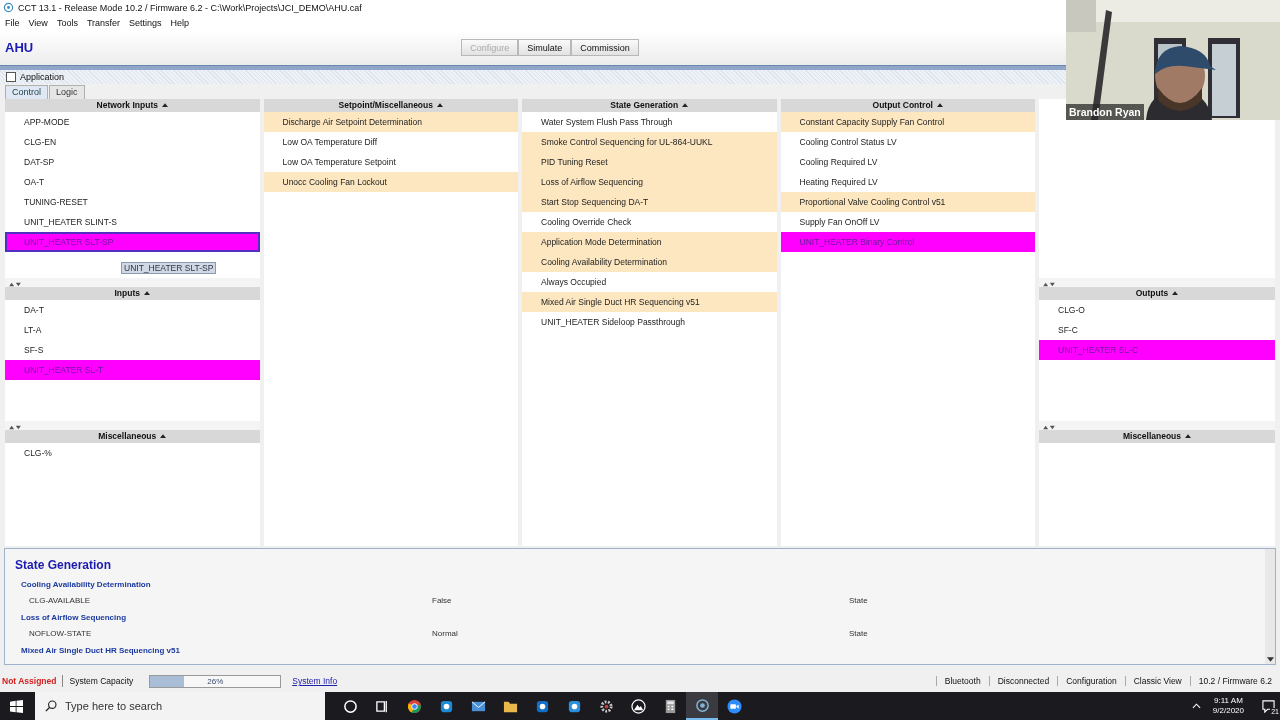 Image resolution: width=1280 pixels, height=720 pixels. What do you see at coordinates (859, 601) in the screenshot?
I see `point-type: State` at bounding box center [859, 601].